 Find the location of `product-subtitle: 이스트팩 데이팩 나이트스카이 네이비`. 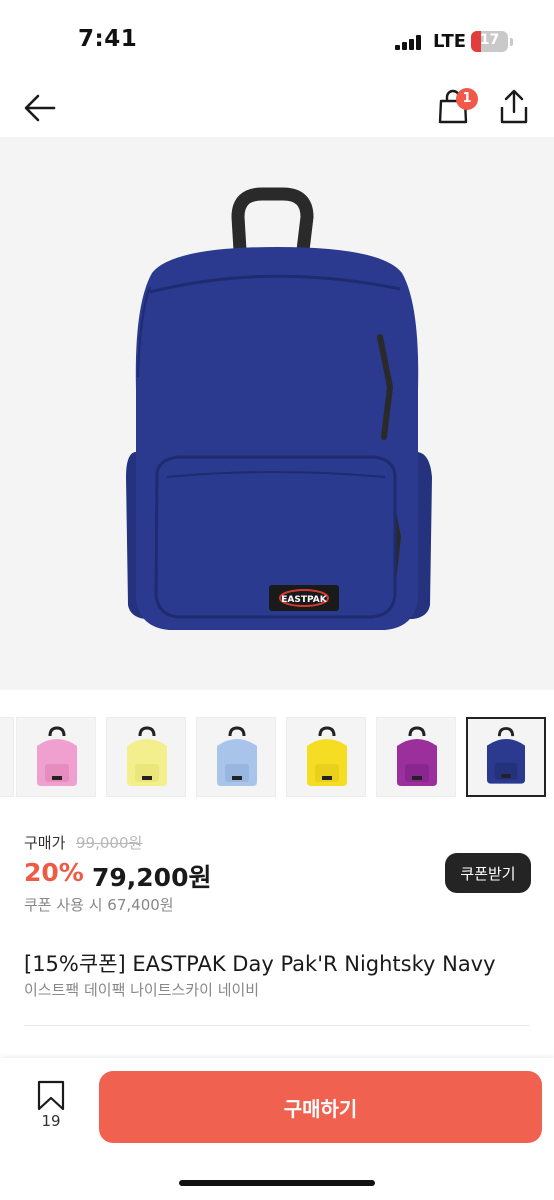

product-subtitle: 이스트팩 데이팩 나이트스카이 네이비 is located at coordinates (142, 990).